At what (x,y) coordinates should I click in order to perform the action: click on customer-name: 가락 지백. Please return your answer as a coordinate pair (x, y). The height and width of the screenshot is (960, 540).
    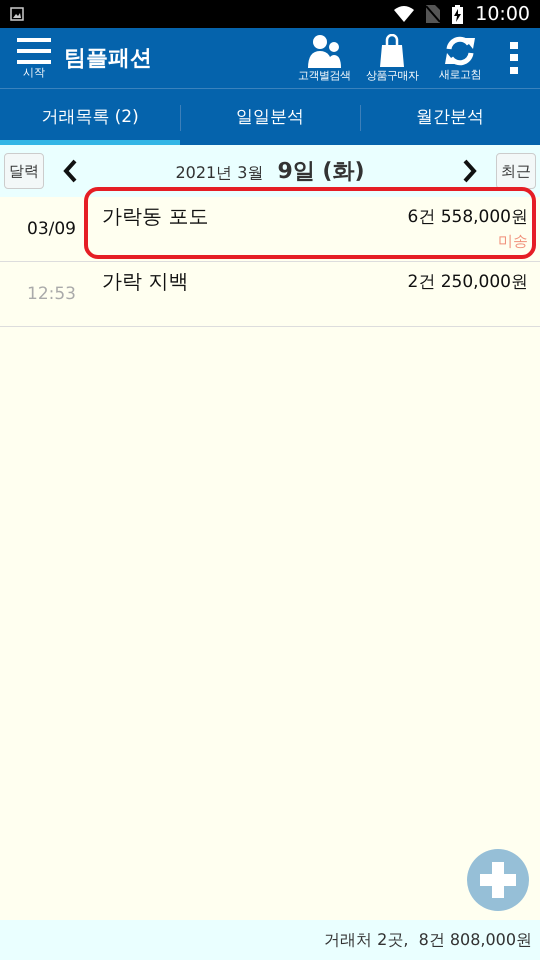
    Looking at the image, I should click on (255, 297).